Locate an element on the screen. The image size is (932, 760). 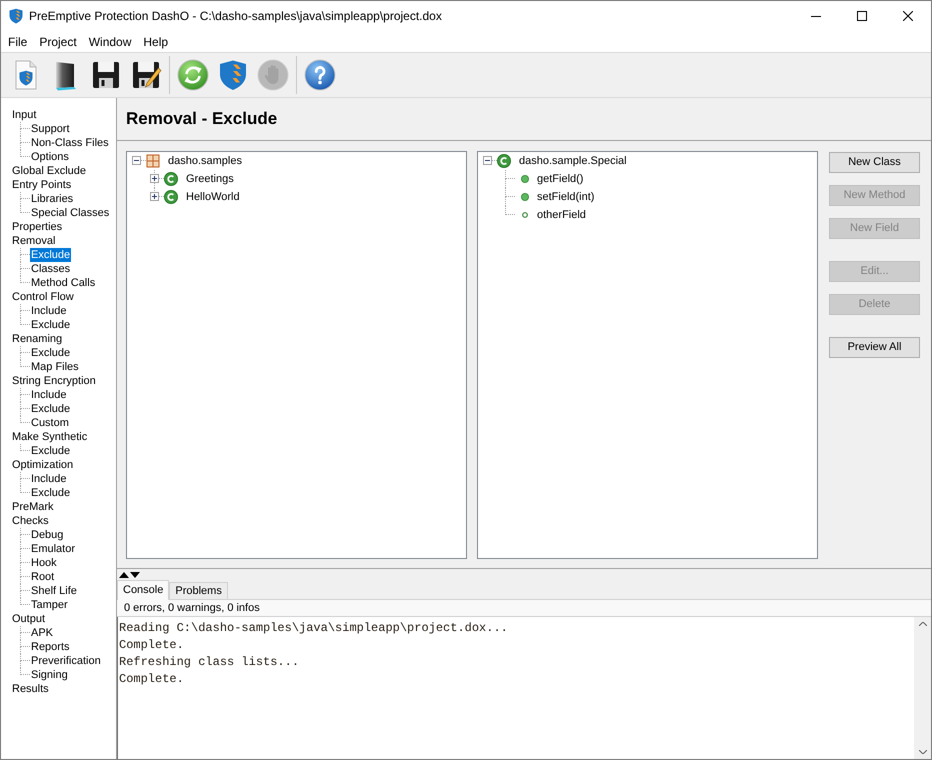
triangle-down-icon is located at coordinates (135, 575).